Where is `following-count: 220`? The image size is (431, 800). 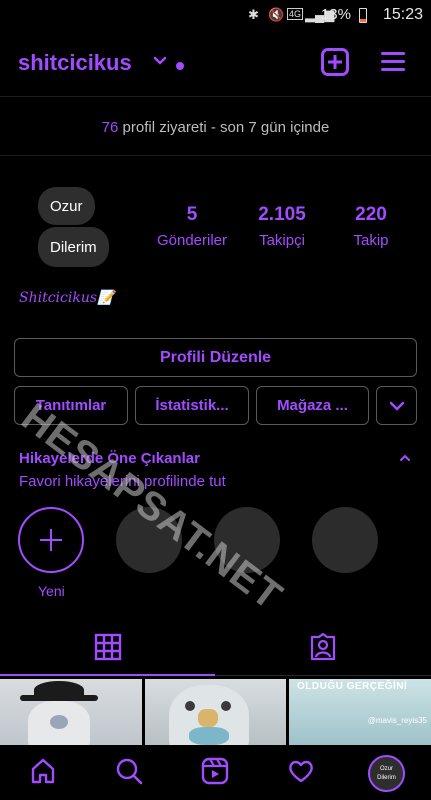
following-count: 220 is located at coordinates (371, 214).